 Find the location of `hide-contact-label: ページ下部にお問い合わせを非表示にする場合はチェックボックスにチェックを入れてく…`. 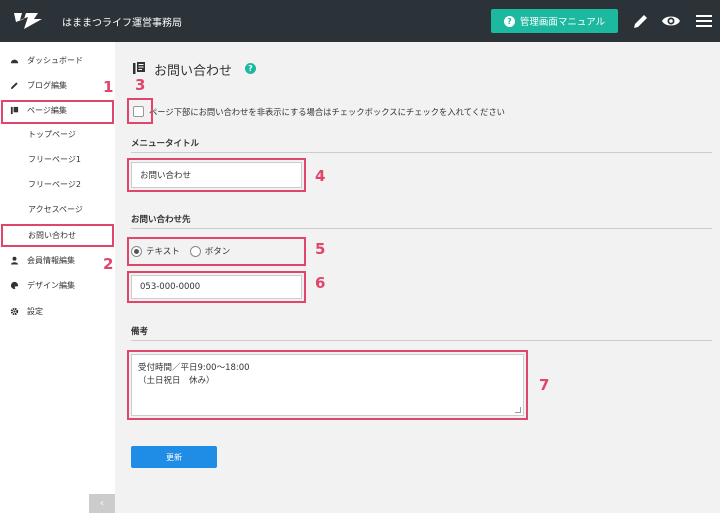

hide-contact-label: ページ下部にお問い合わせを非表示にする場合はチェックボックスにチェックを入れてく… is located at coordinates (327, 112).